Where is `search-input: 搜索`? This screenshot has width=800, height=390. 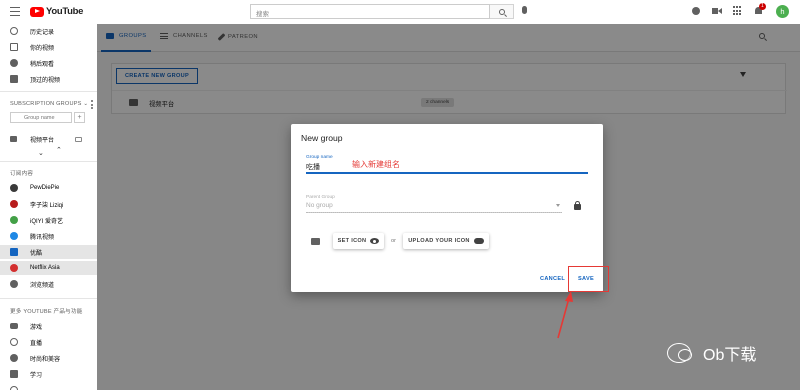
search-input: 搜索 is located at coordinates (370, 11).